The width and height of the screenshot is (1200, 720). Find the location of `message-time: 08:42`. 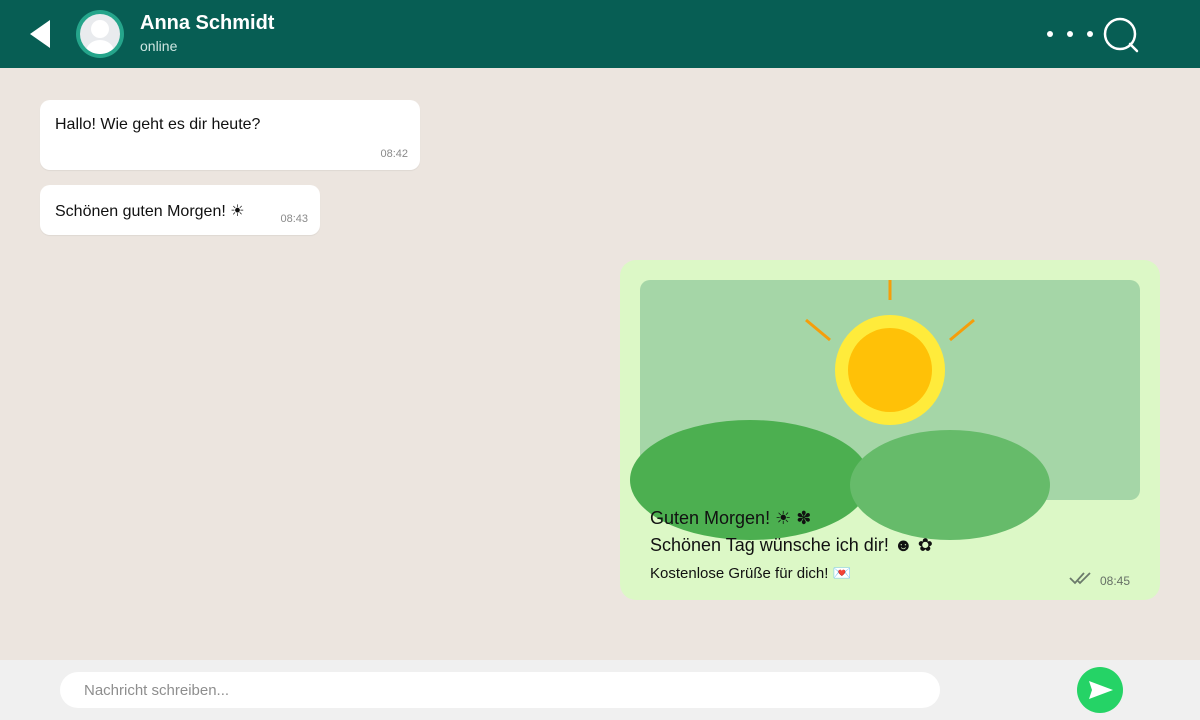

message-time: 08:42 is located at coordinates (394, 154).